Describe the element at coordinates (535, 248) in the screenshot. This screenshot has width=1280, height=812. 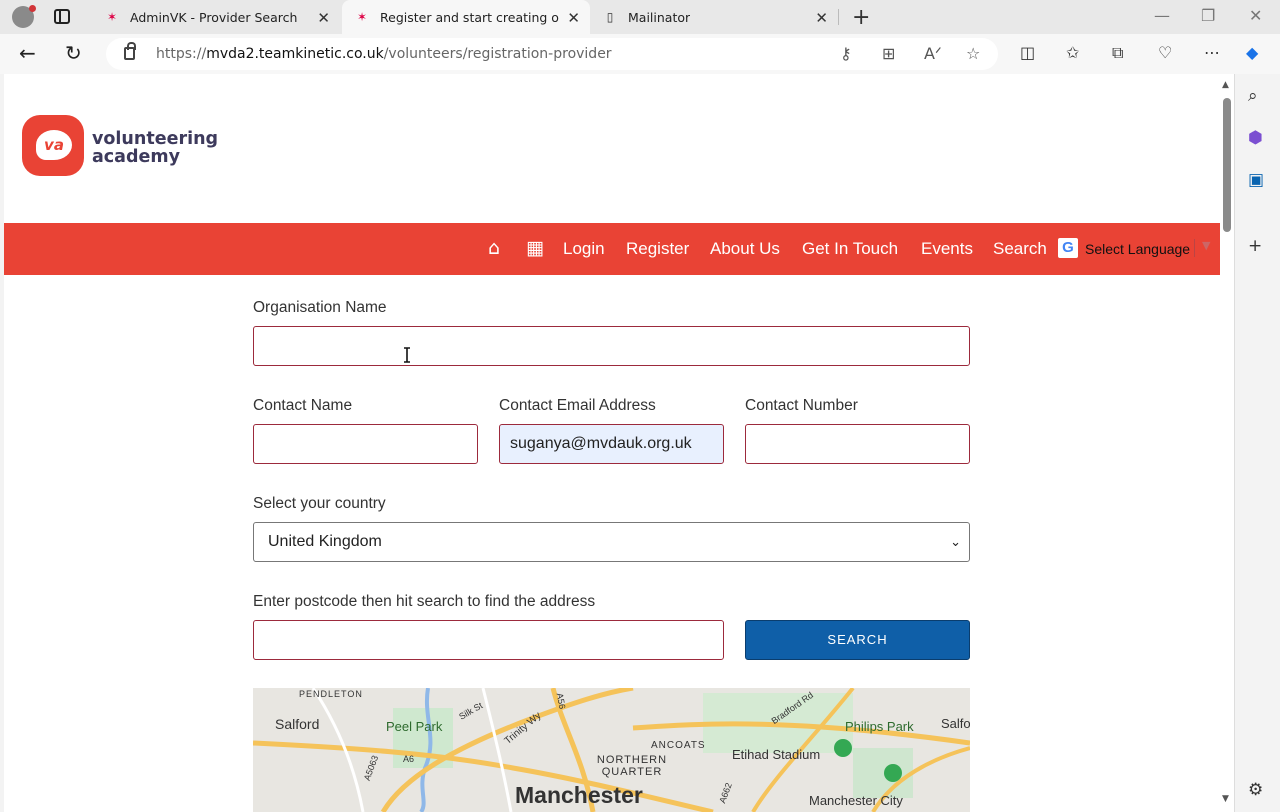
I see `calendar-icon: ▦` at that location.